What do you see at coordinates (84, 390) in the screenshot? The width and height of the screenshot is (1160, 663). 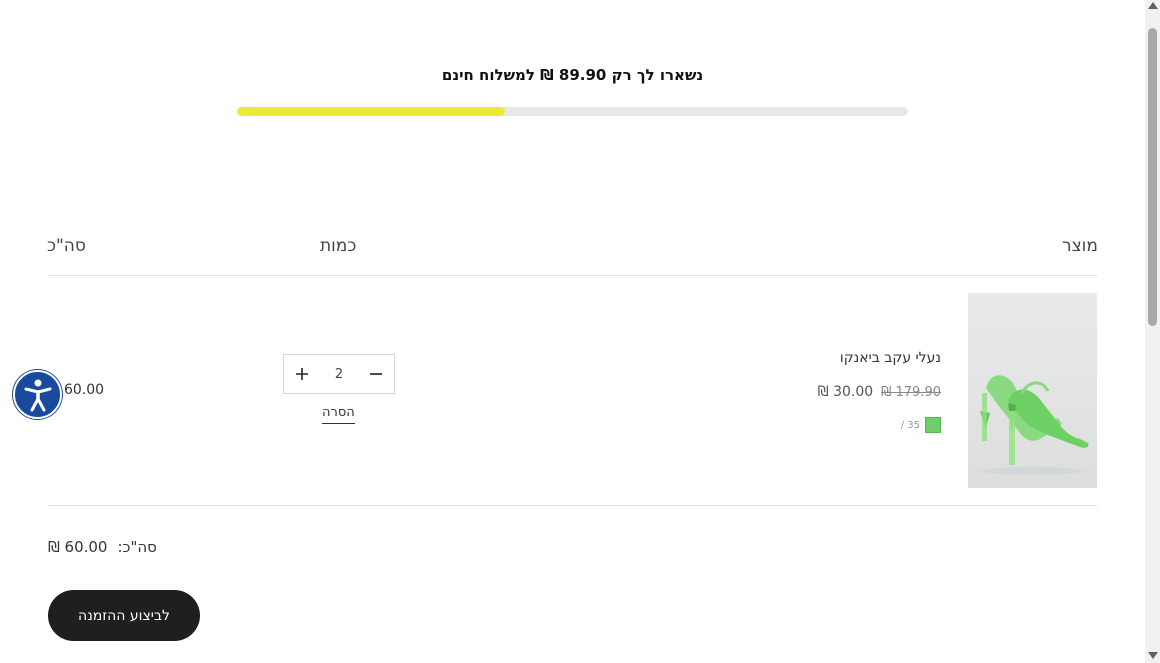 I see `line-total: 60.00` at bounding box center [84, 390].